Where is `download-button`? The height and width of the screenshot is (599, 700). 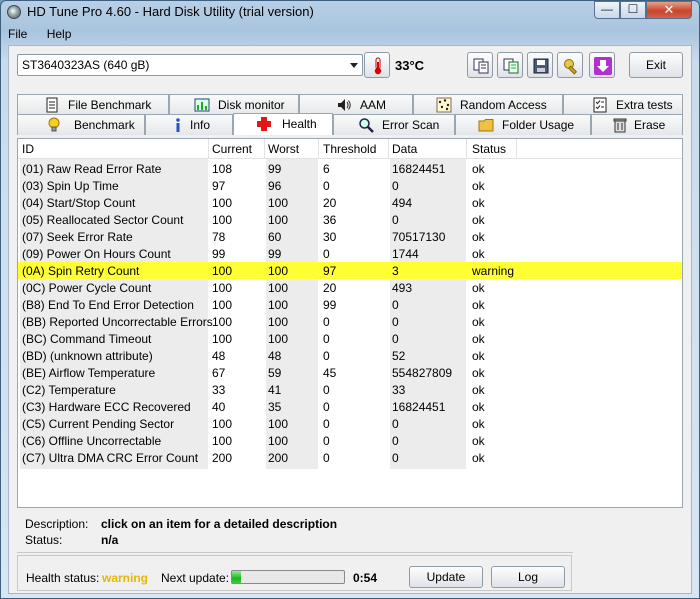
download-button is located at coordinates (602, 65).